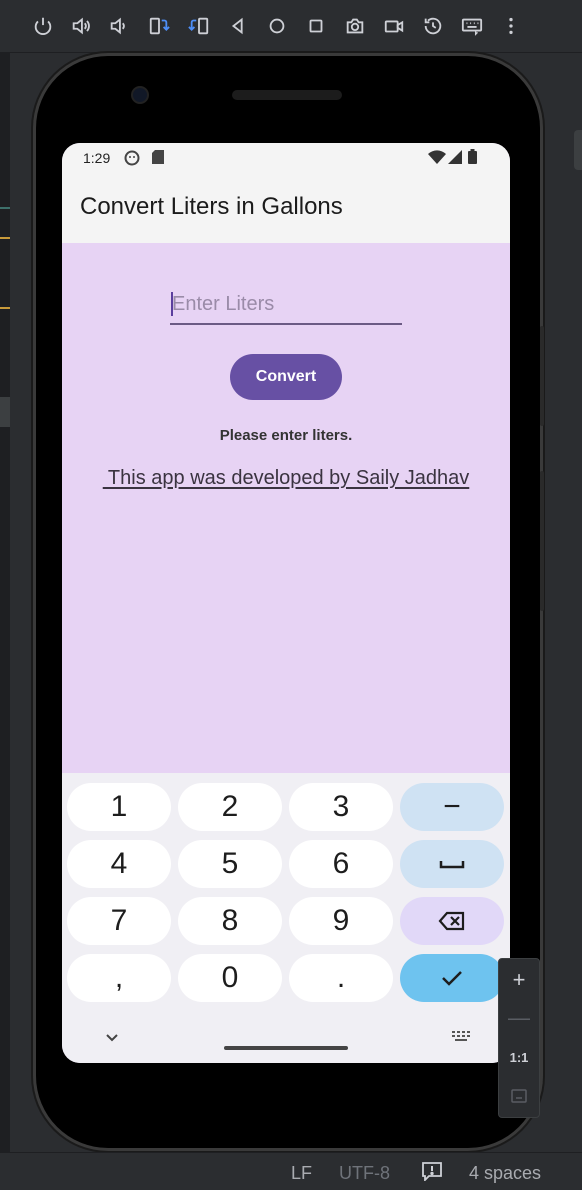 The width and height of the screenshot is (582, 1190). What do you see at coordinates (119, 978) in the screenshot?
I see `key-comma: ,` at bounding box center [119, 978].